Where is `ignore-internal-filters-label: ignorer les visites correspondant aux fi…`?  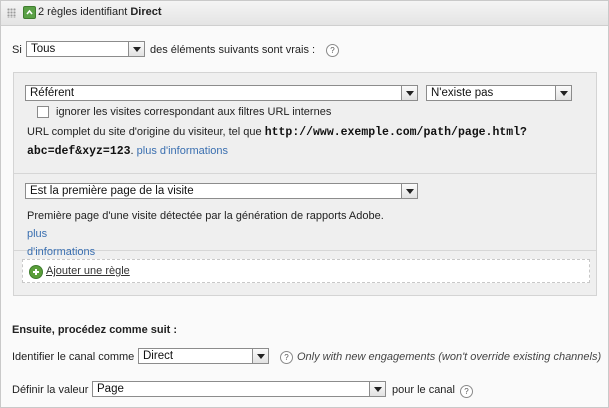 ignore-internal-filters-label: ignorer les visites correspondant aux fi… is located at coordinates (194, 112).